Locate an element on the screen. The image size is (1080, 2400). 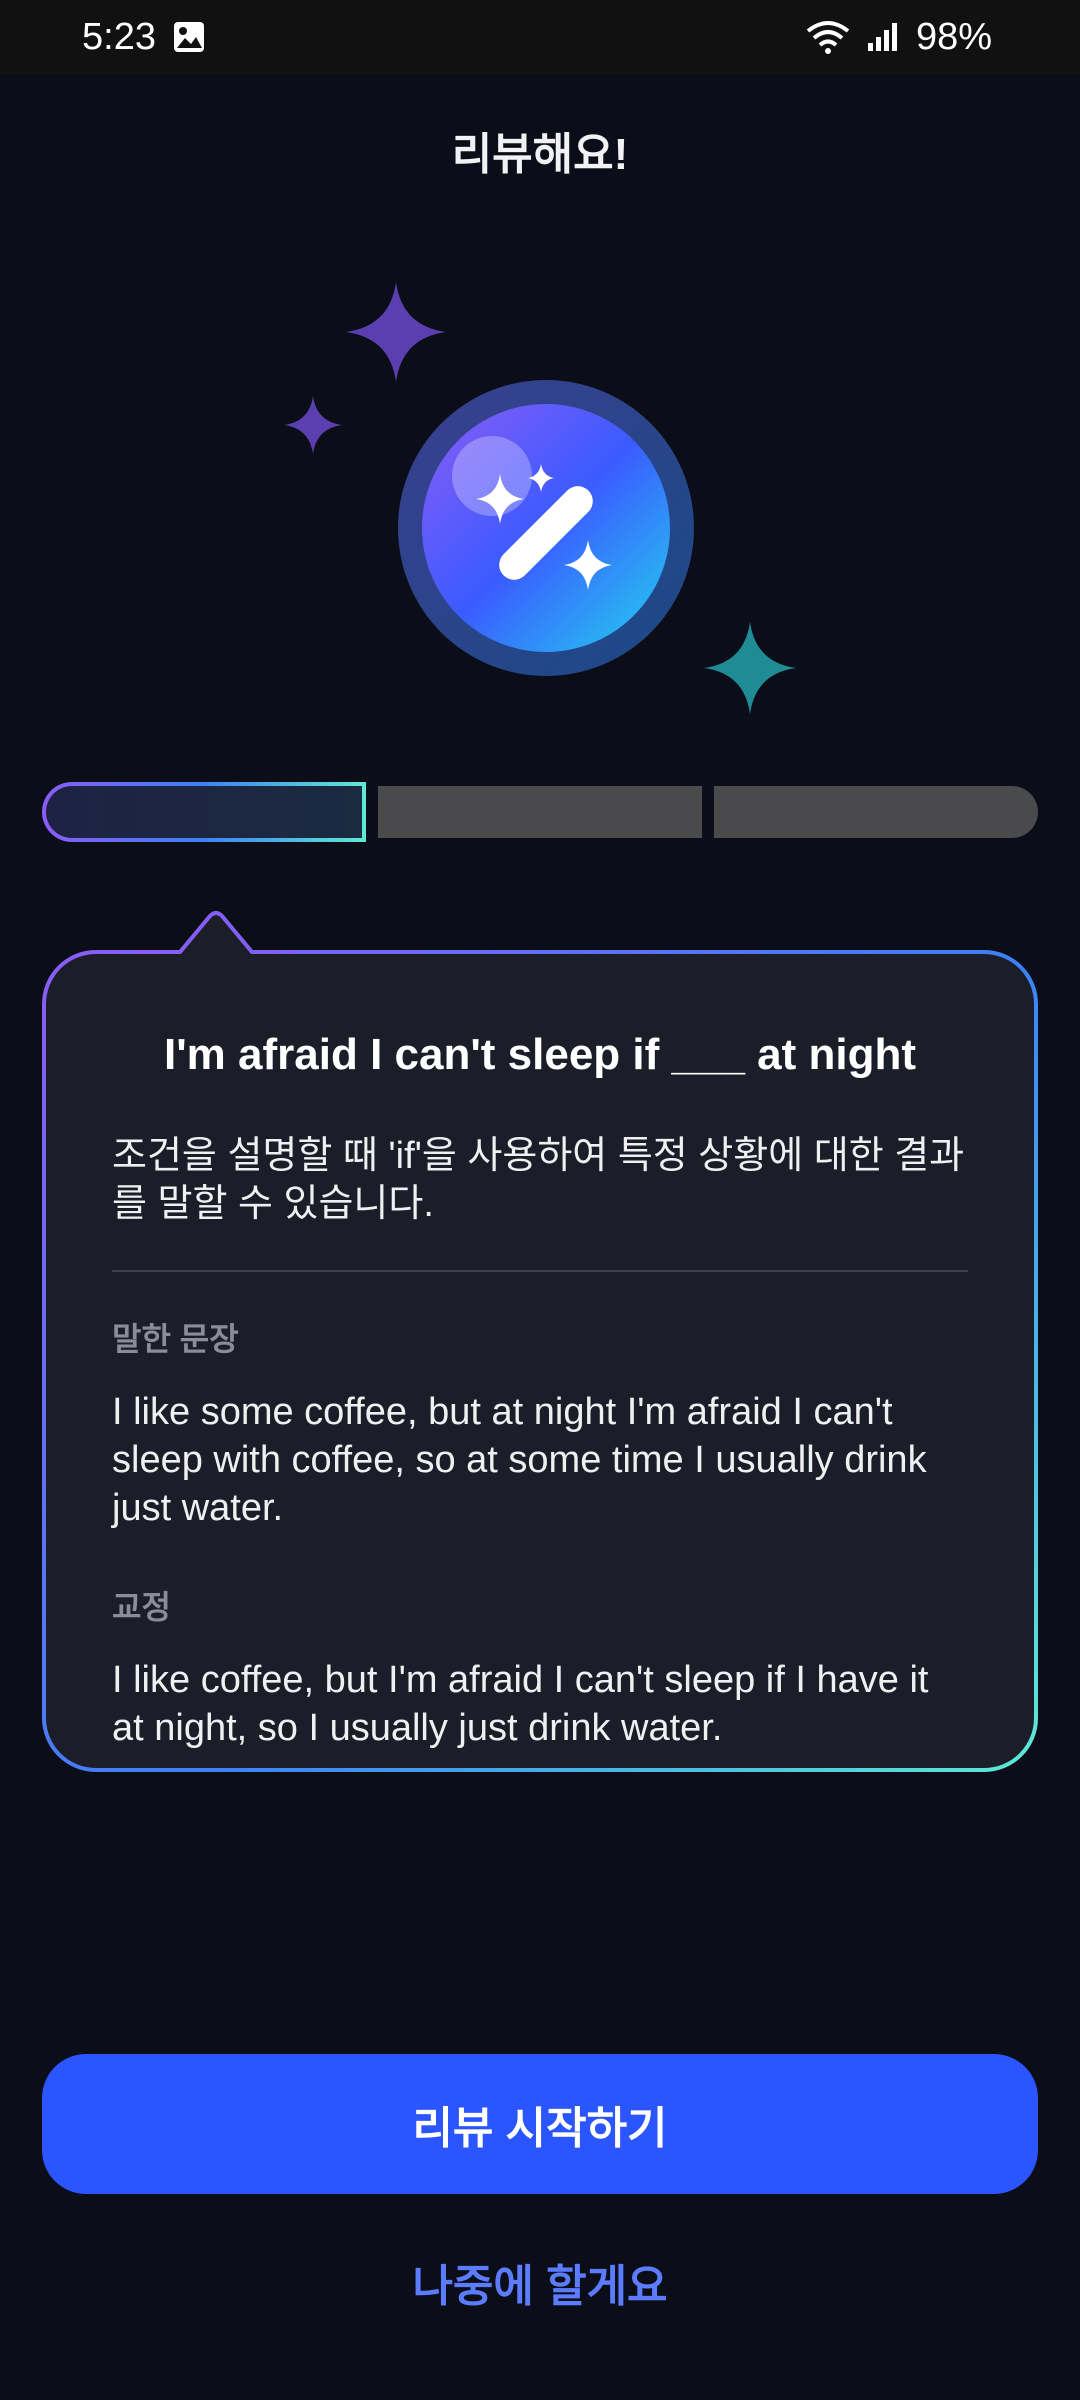
status-bar-left: 5:23 is located at coordinates (144, 37).